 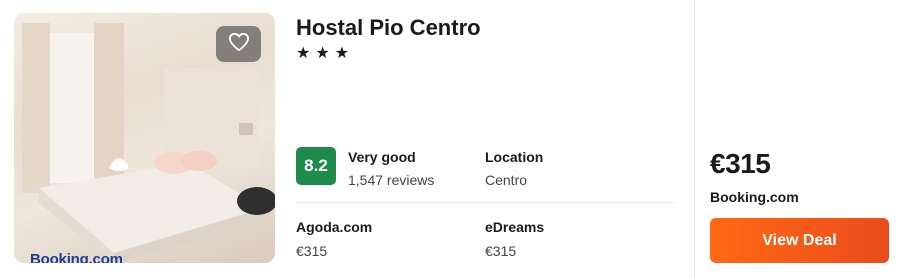 I want to click on provider-price-edreams: €315, so click(x=500, y=251).